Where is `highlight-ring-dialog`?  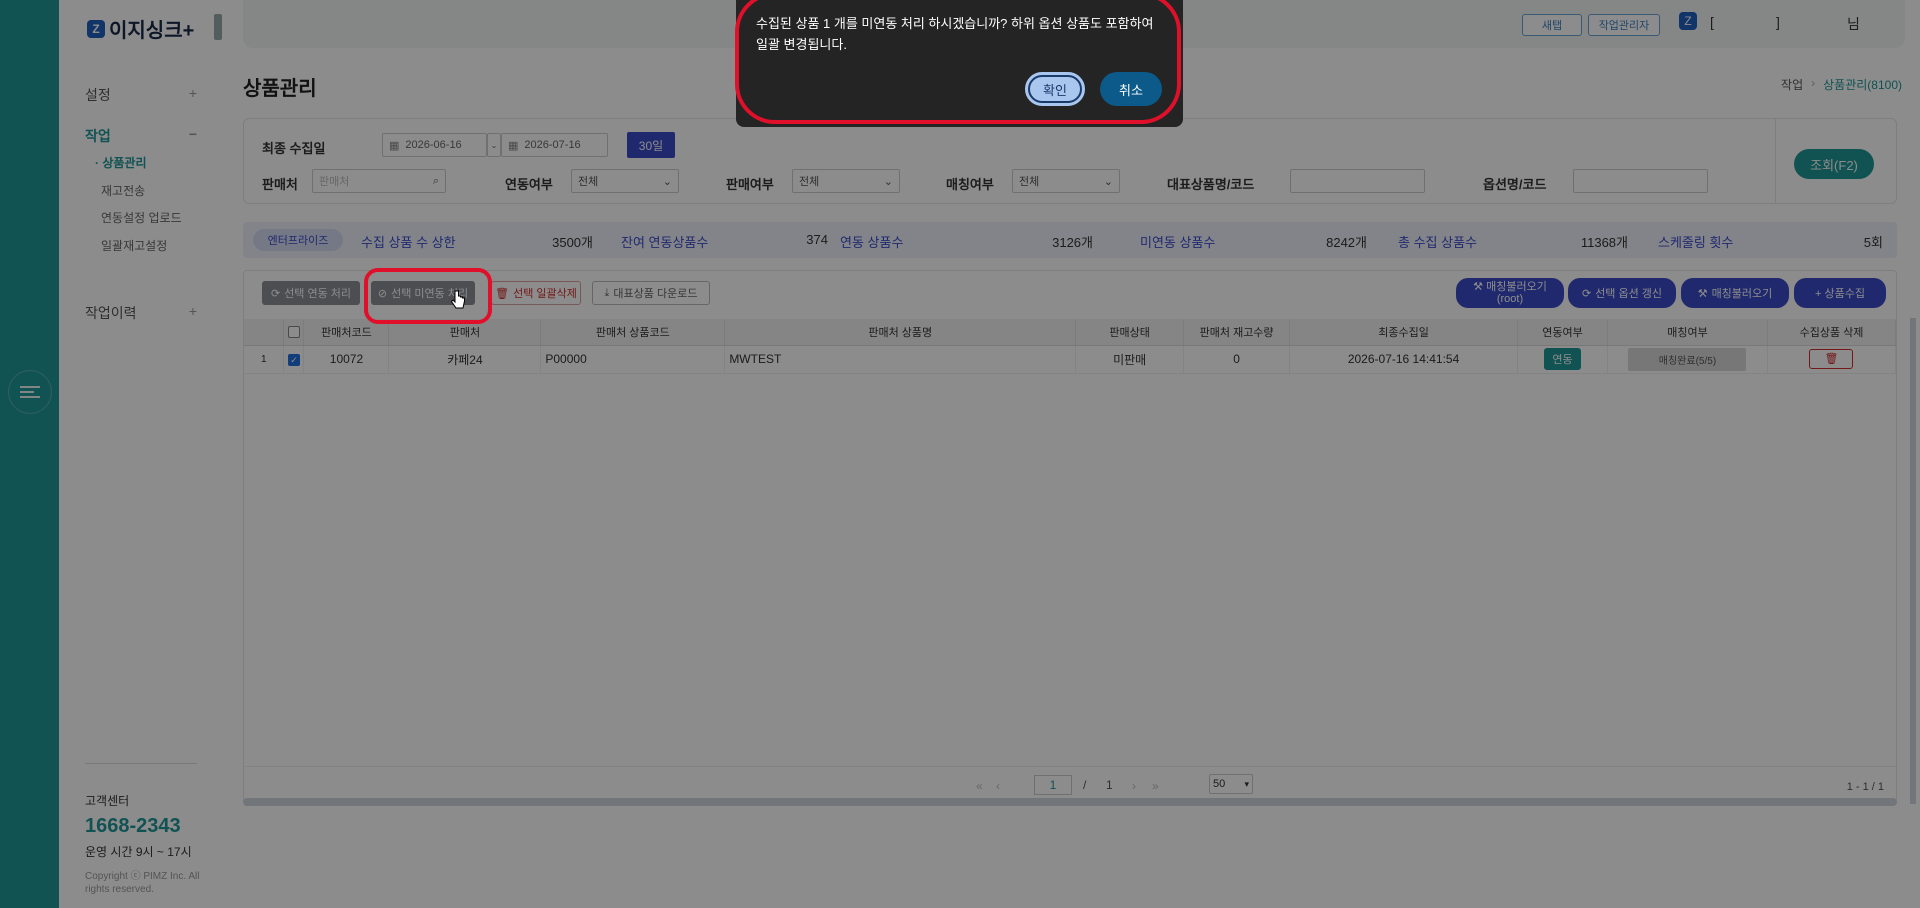
highlight-ring-dialog is located at coordinates (958, 62).